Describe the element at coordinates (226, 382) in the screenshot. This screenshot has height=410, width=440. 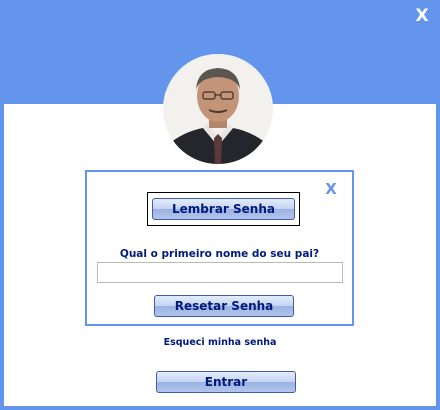
I see `login-button: Entrar` at that location.